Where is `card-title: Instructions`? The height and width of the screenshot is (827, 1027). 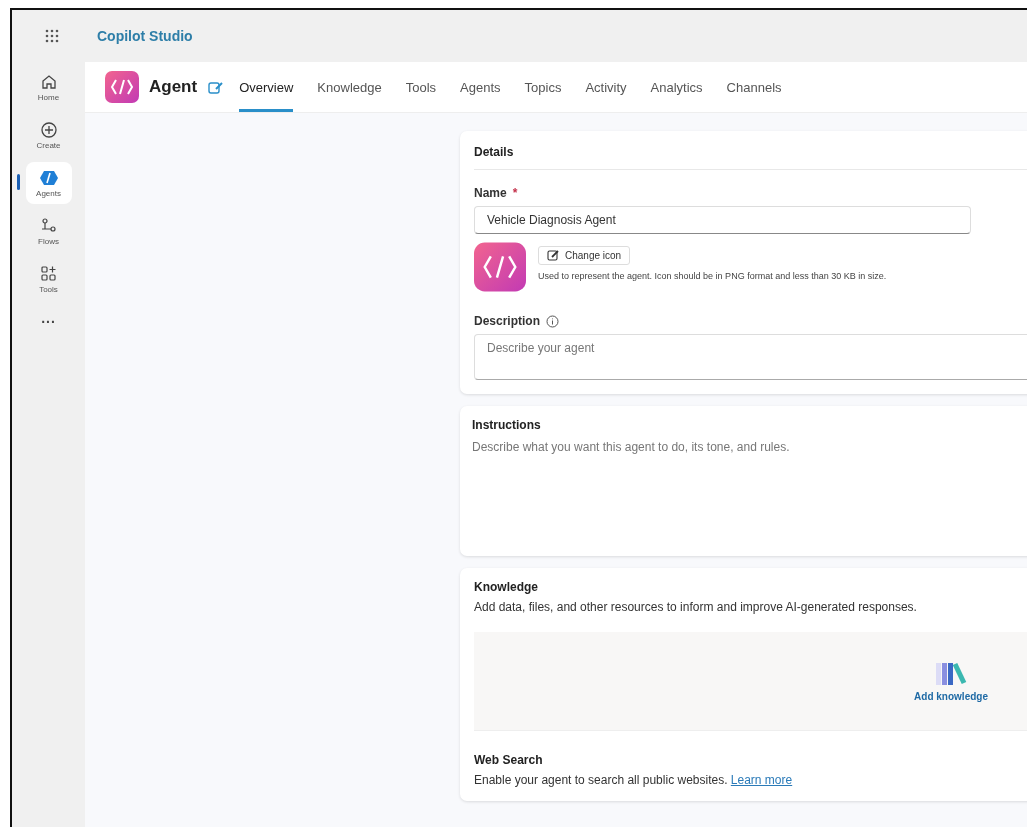 card-title: Instructions is located at coordinates (507, 425).